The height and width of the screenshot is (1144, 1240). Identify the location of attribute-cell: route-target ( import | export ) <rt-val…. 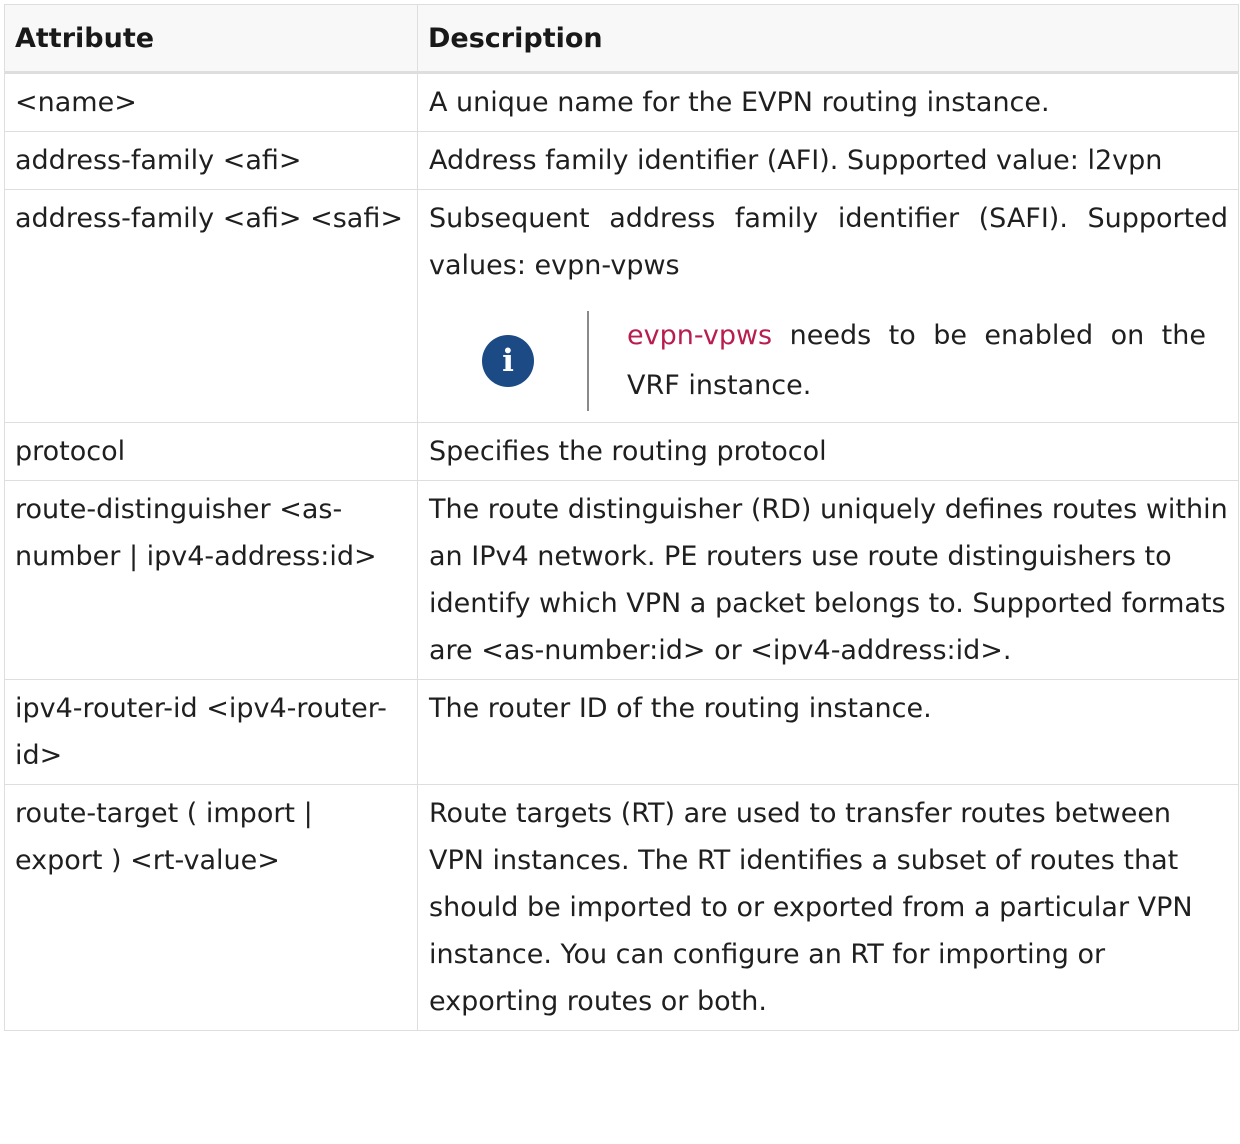
(211, 907).